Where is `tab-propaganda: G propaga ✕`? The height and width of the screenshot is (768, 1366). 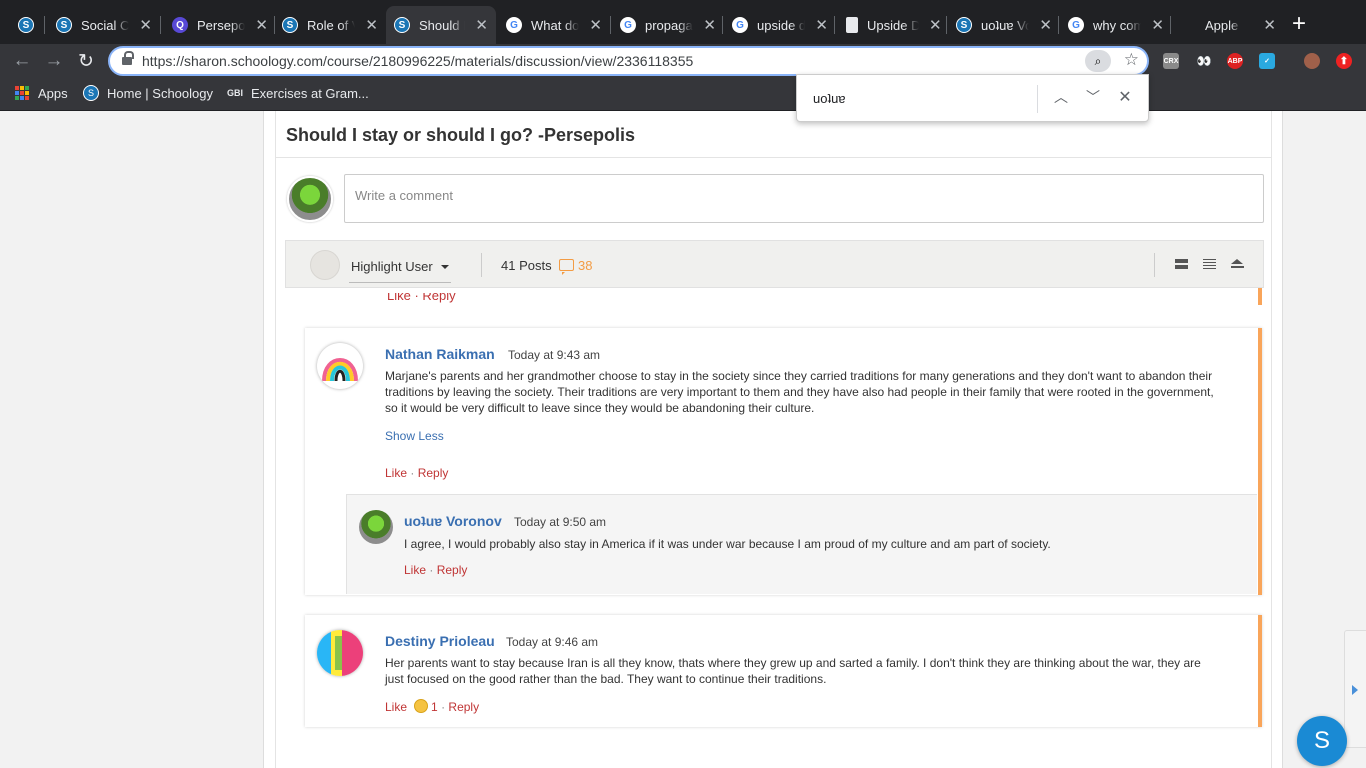 tab-propaganda: G propaga ✕ is located at coordinates (668, 25).